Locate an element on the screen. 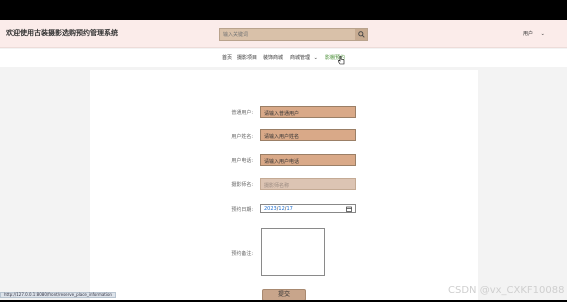  user-menu-label: 用户 is located at coordinates (528, 34).